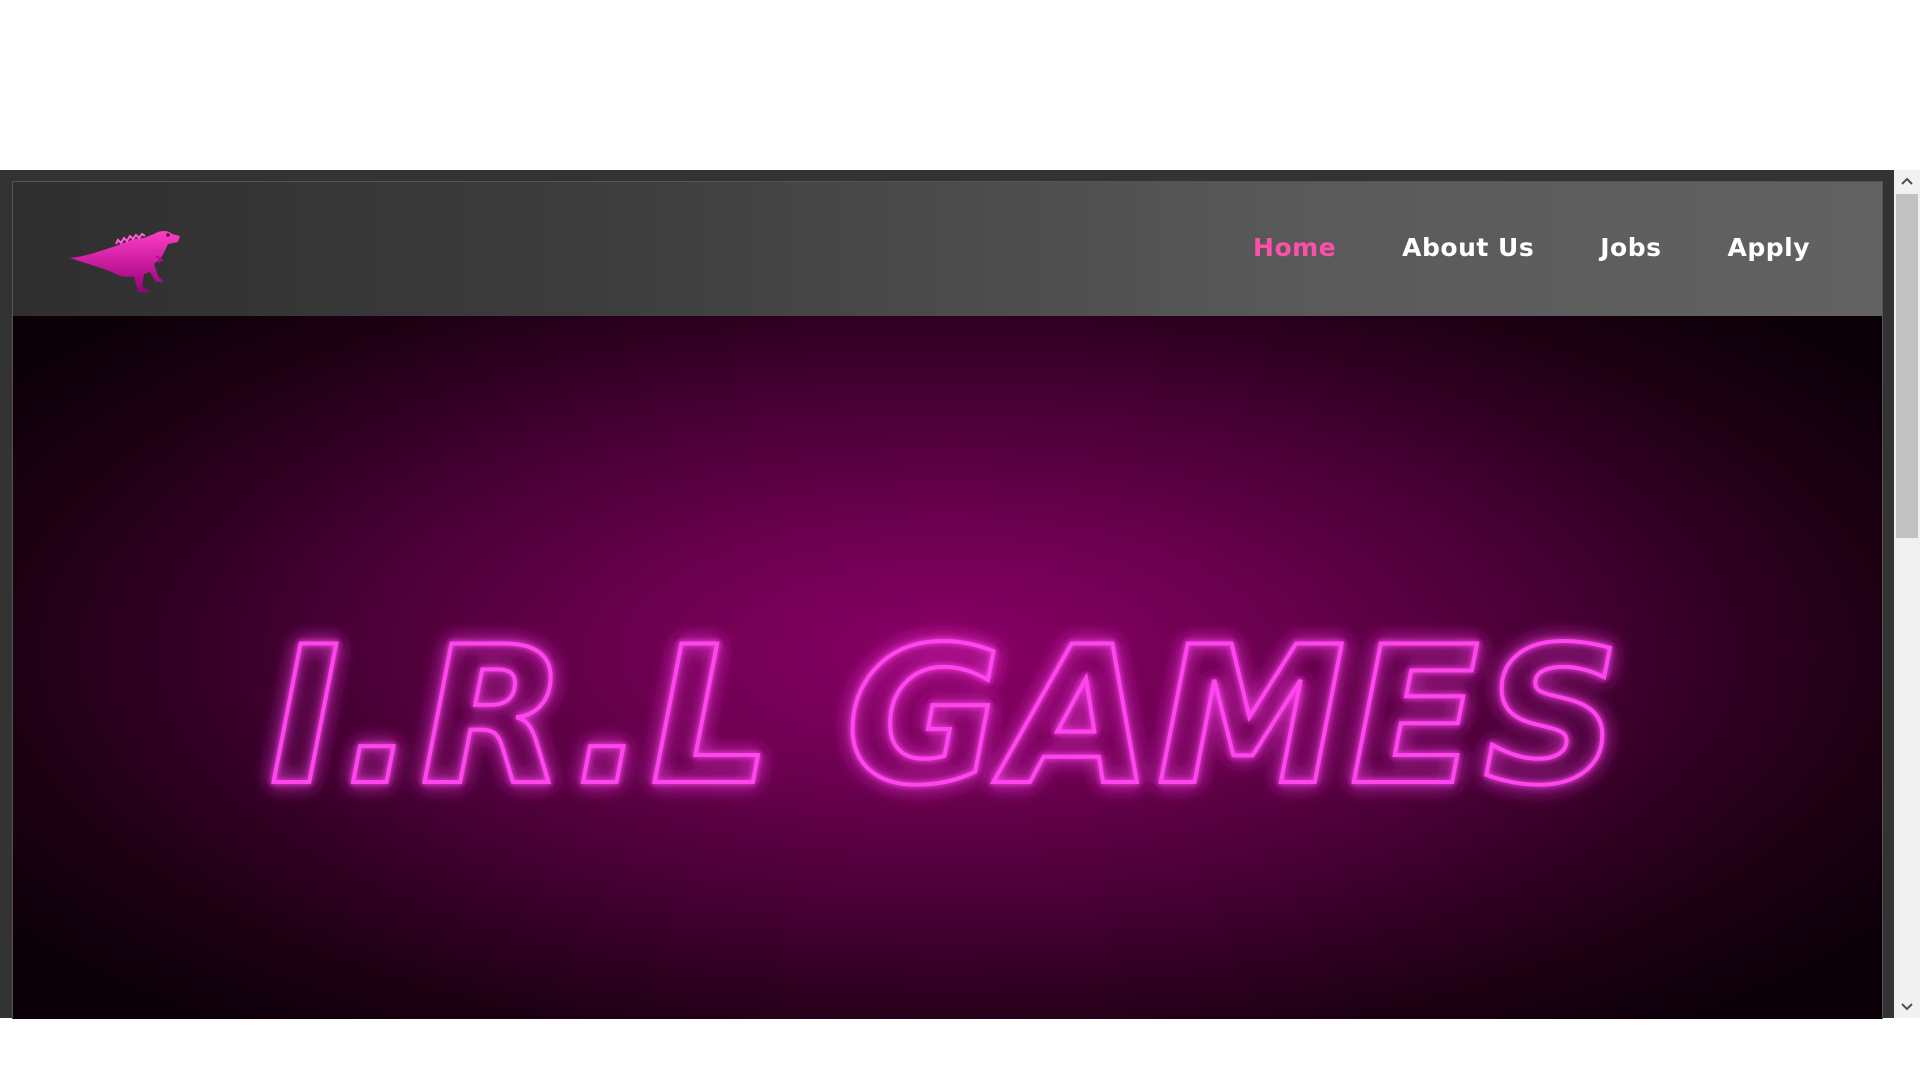  Describe the element at coordinates (1907, 594) in the screenshot. I see `vertical-scrollbar` at that location.